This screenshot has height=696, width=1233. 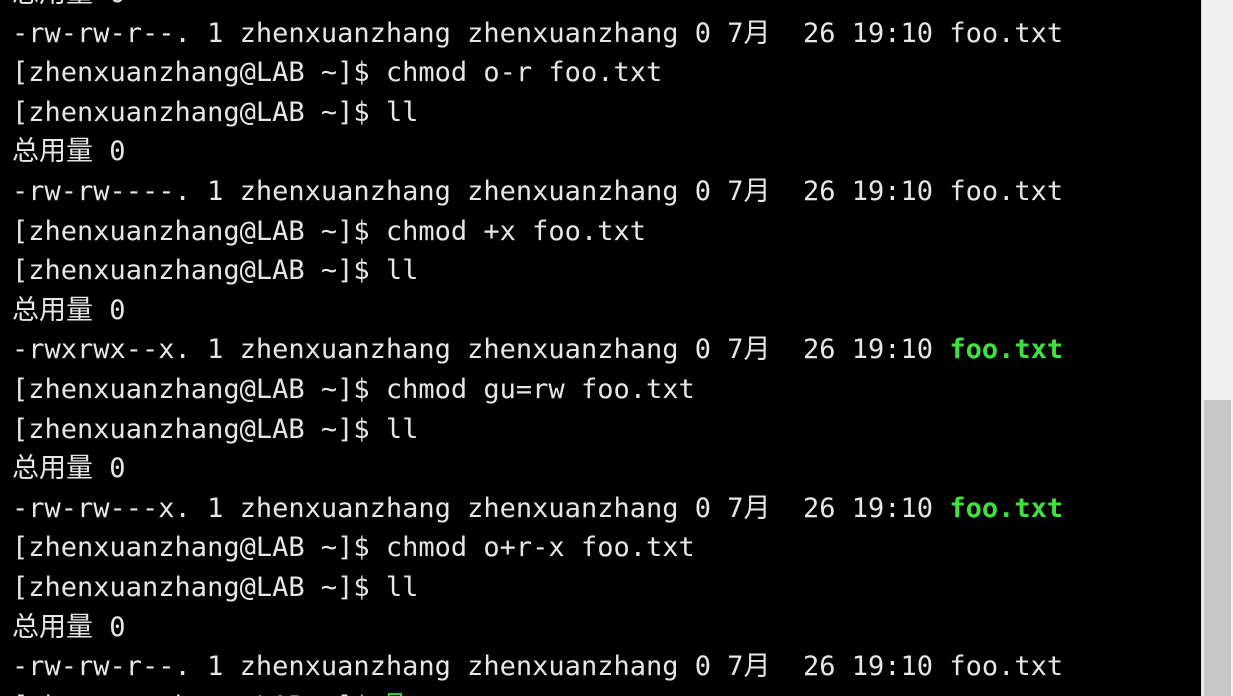 I want to click on line-text: [zhenxuanzhang@LAB ~]$ chmod o-r foo.txt, so click(x=337, y=73).